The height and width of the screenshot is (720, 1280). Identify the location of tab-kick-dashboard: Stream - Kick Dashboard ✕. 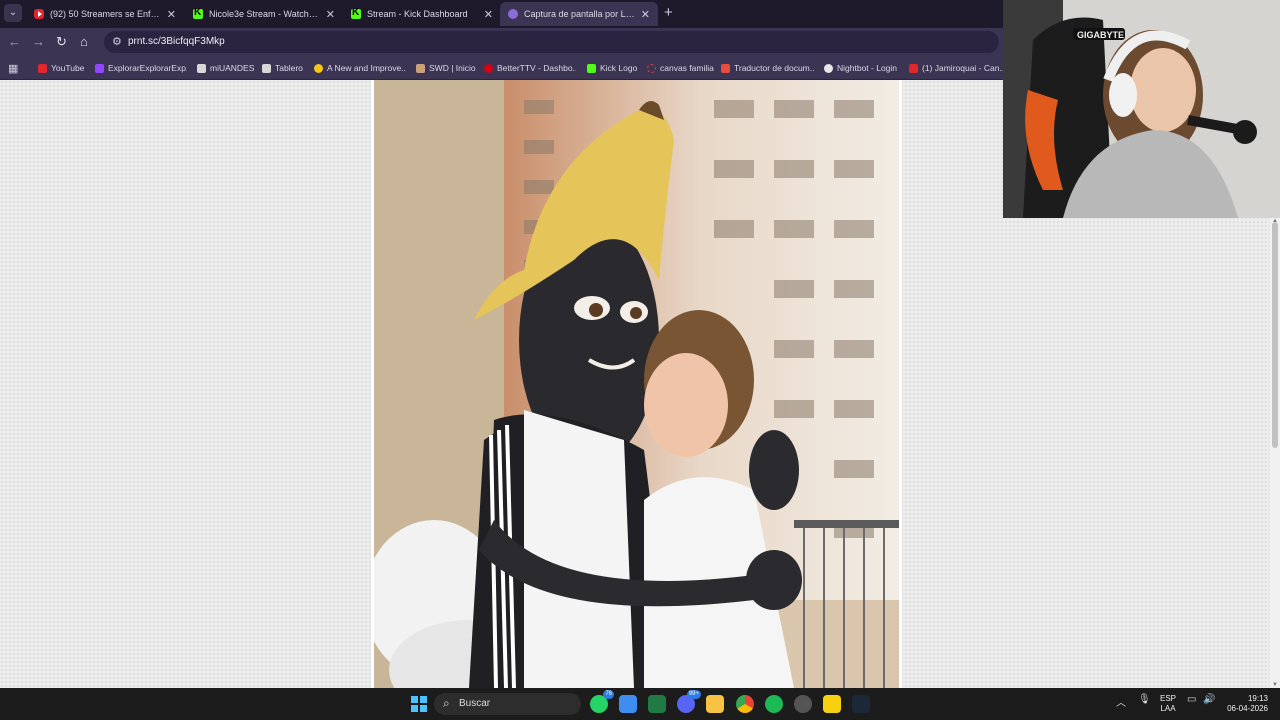
(422, 14).